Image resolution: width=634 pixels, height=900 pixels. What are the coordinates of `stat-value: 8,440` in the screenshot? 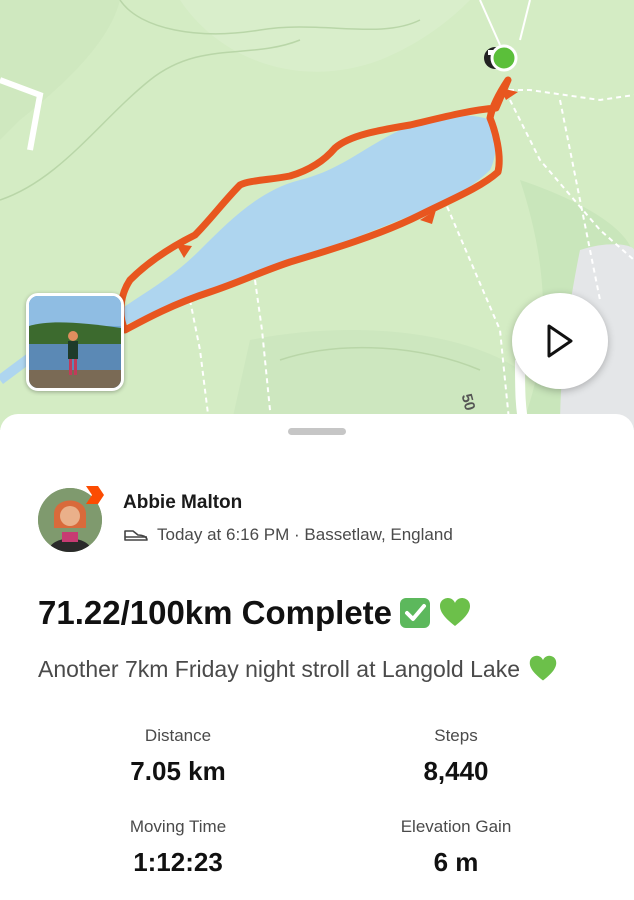 It's located at (456, 771).